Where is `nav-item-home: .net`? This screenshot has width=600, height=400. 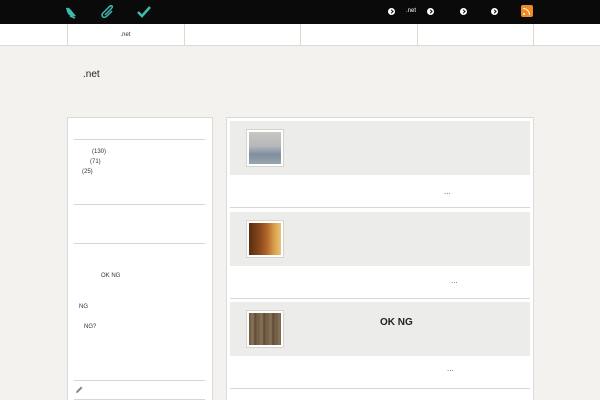
nav-item-home: .net is located at coordinates (125, 35).